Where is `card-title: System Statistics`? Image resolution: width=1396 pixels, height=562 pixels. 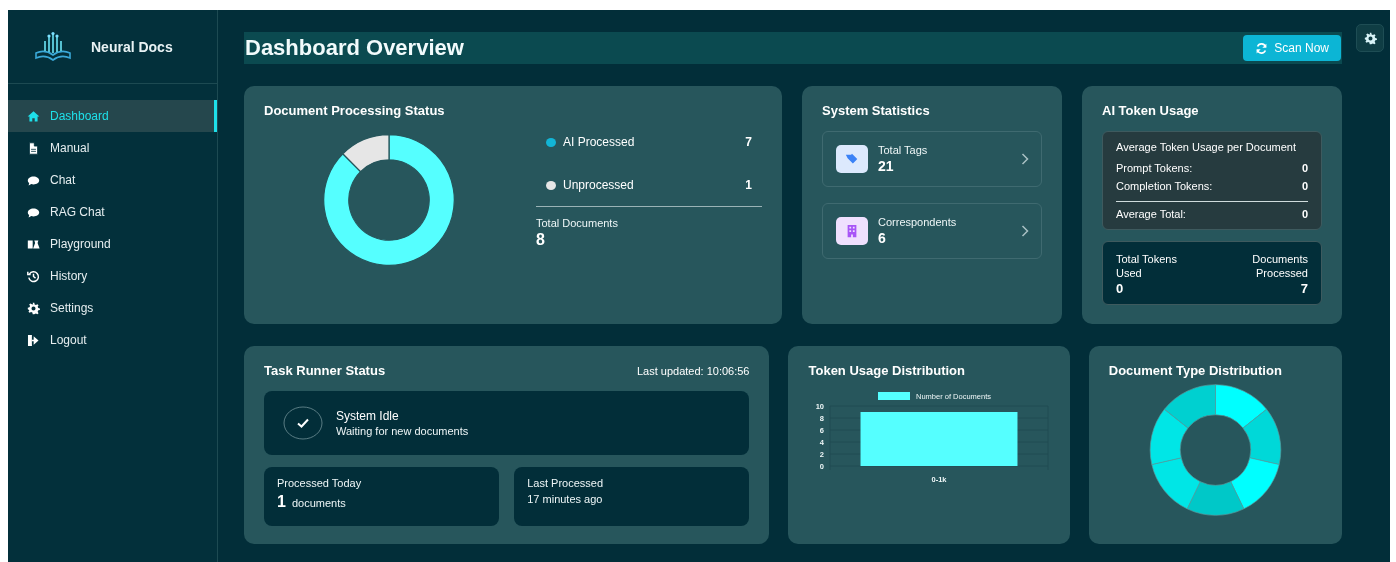
card-title: System Statistics is located at coordinates (876, 110).